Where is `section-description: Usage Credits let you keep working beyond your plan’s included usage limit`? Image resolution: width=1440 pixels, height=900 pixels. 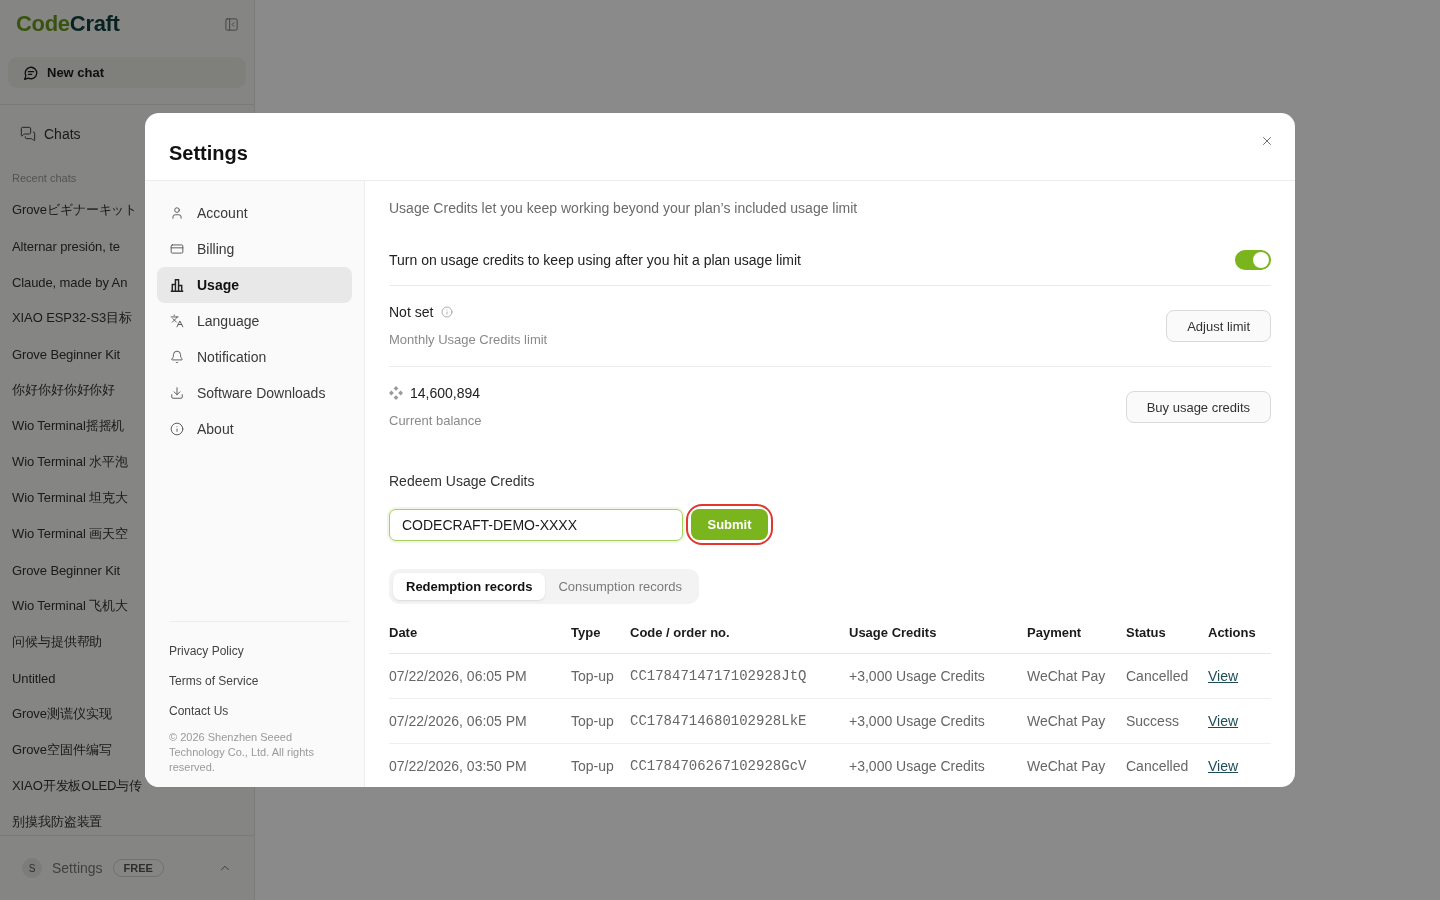
section-description: Usage Credits let you keep working beyond your plan’s included usage limit is located at coordinates (624, 208).